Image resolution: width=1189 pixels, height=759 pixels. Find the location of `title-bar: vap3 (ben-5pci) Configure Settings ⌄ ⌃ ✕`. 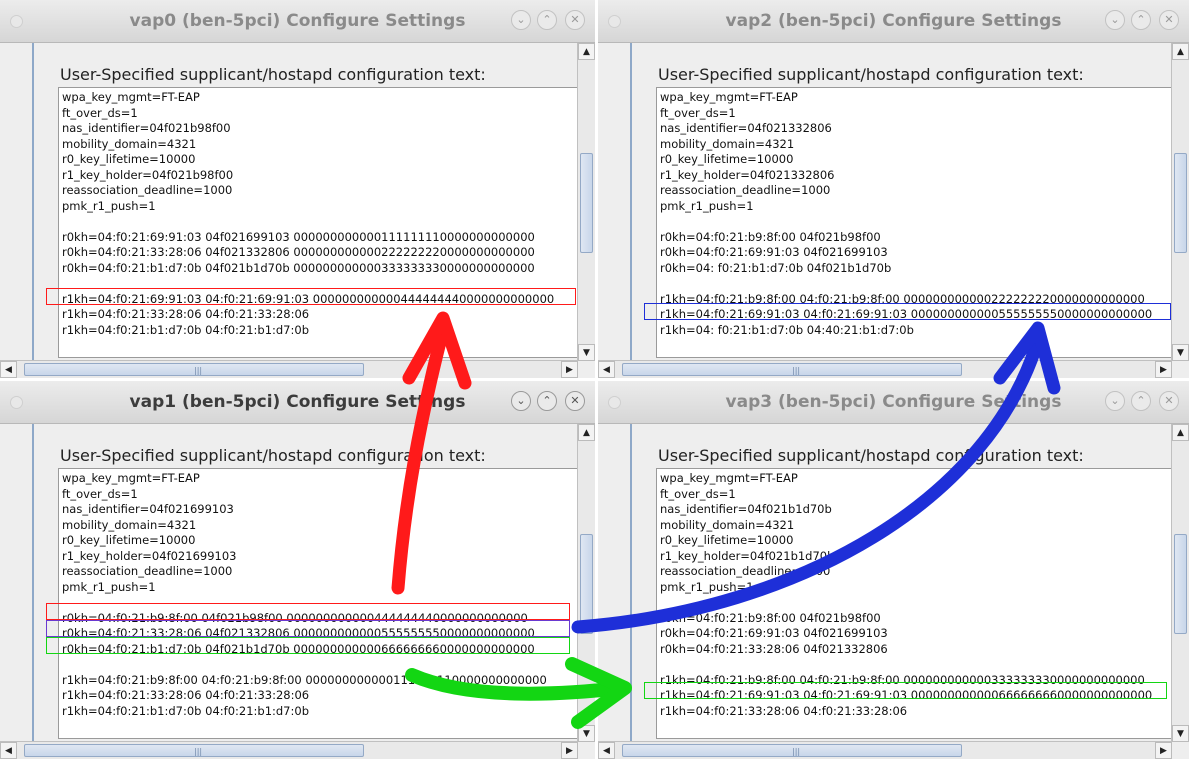

title-bar: vap3 (ben-5pci) Configure Settings ⌄ ⌃ ✕ is located at coordinates (893, 402).